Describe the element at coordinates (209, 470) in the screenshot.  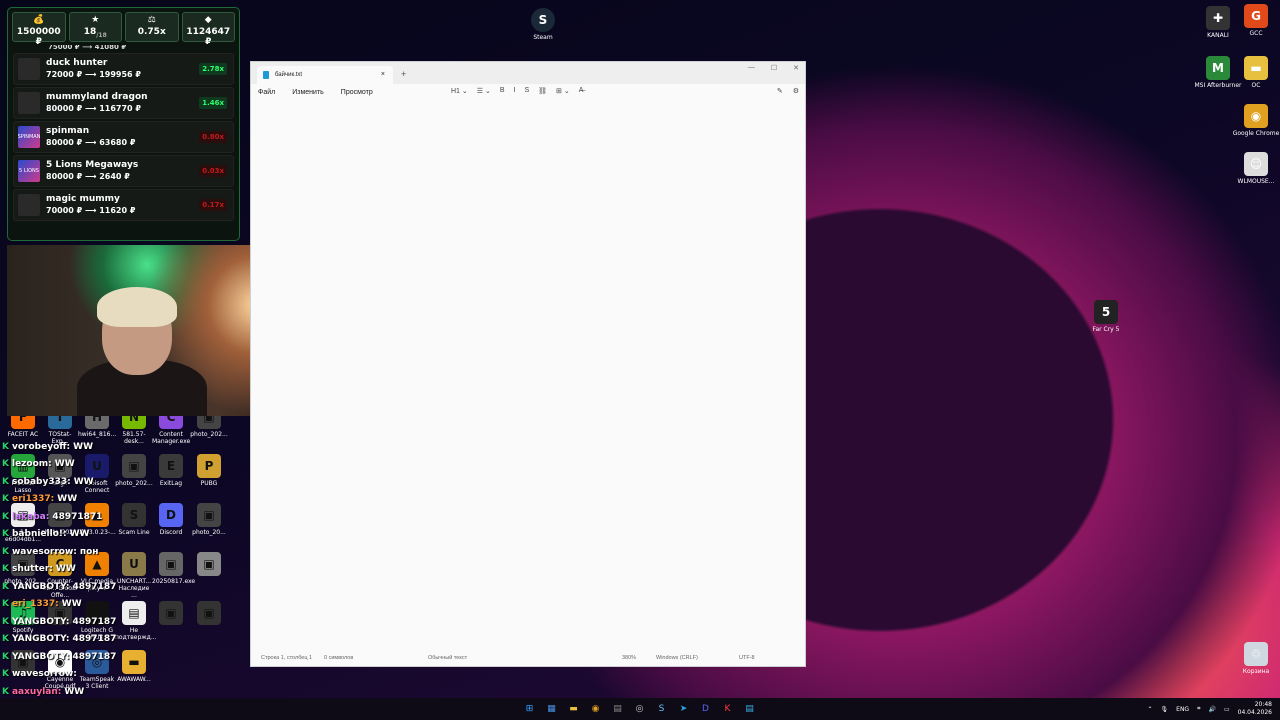
I see `desktop-icon: P PUBG` at that location.